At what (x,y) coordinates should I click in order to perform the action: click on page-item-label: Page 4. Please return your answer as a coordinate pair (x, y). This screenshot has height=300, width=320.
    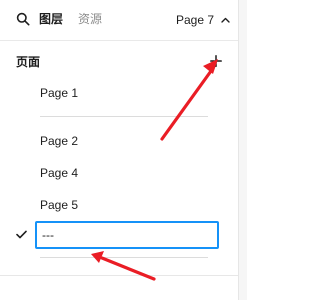
    Looking at the image, I should click on (59, 173).